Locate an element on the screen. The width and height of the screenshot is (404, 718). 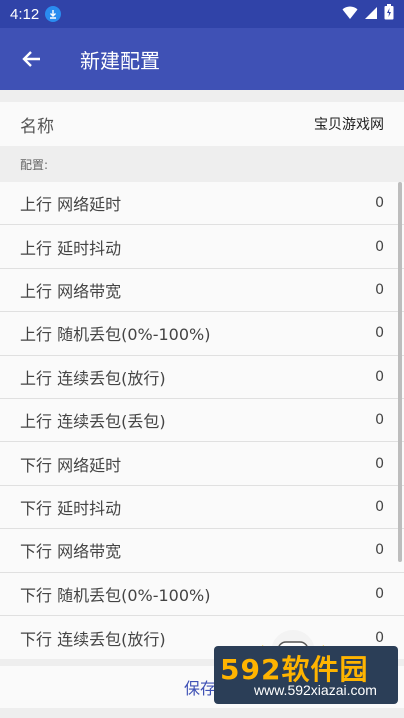
row-label: 下行 网络带宽 is located at coordinates (71, 552).